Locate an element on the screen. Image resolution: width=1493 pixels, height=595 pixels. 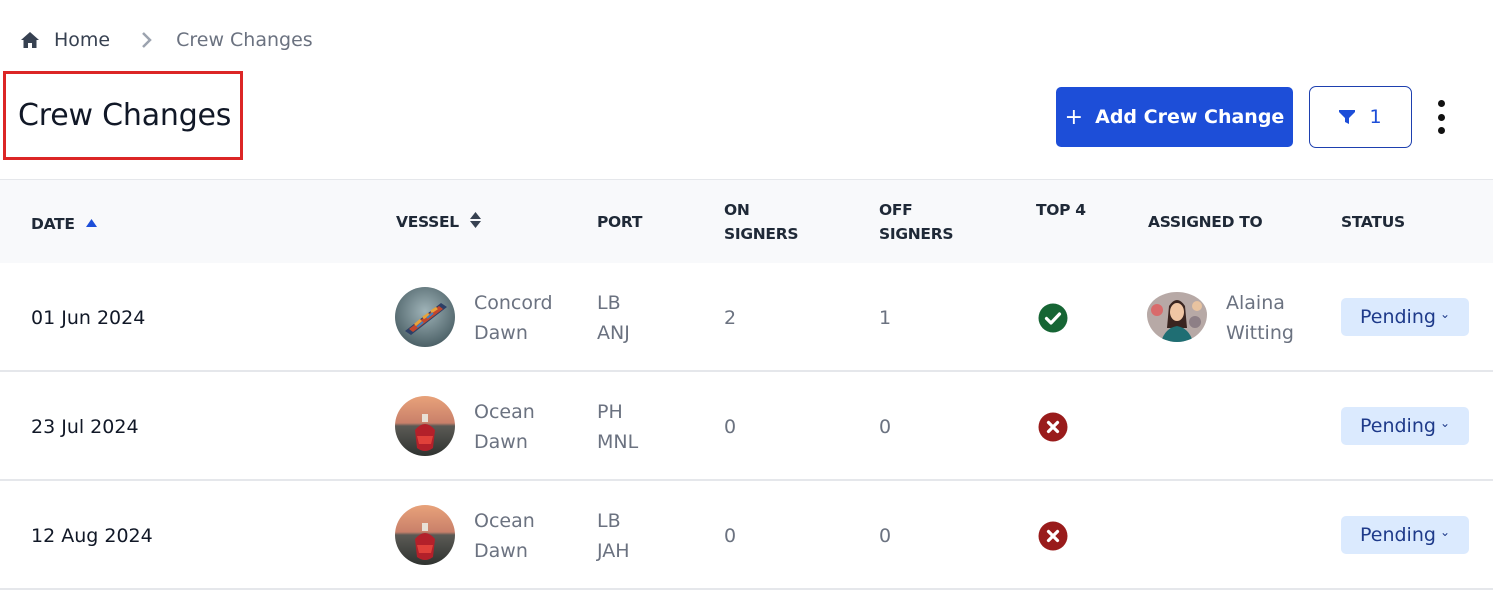
assignee-avatar is located at coordinates (1177, 317).